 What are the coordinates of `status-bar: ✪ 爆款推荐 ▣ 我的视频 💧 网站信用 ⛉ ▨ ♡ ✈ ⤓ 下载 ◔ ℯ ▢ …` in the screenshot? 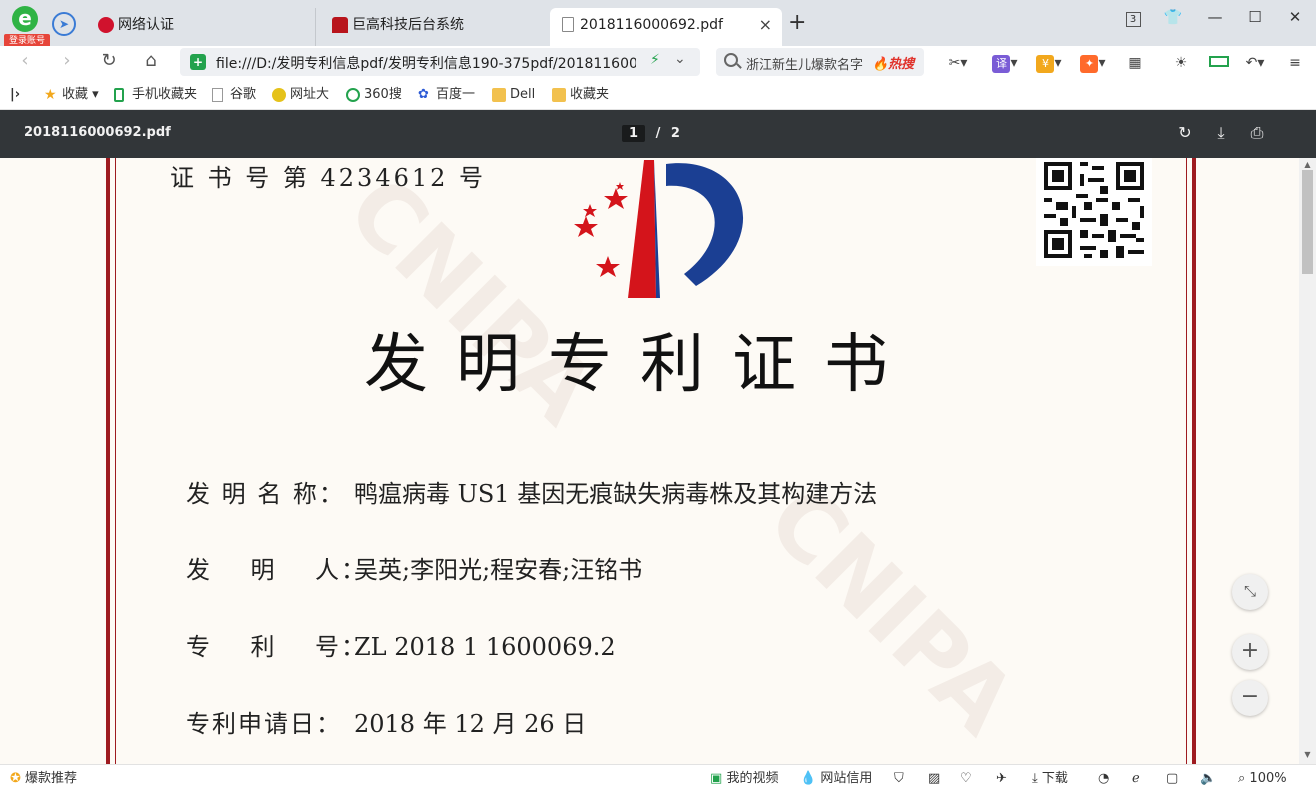 It's located at (658, 777).